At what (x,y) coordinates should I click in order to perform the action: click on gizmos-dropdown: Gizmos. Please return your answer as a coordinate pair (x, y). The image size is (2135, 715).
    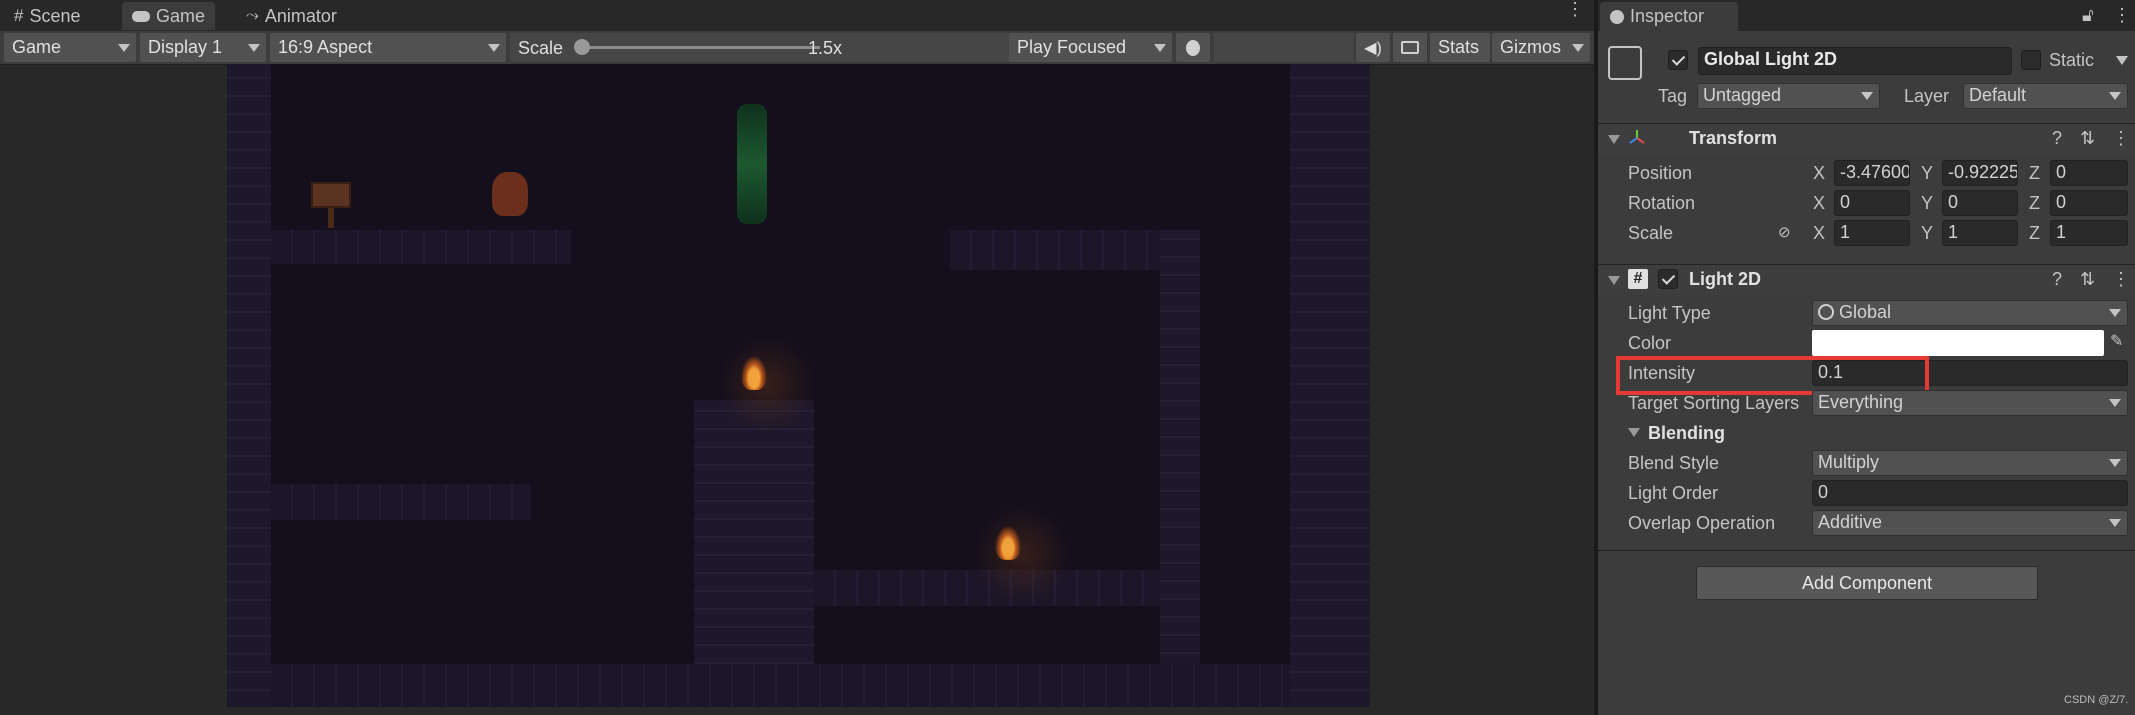
    Looking at the image, I should click on (1541, 47).